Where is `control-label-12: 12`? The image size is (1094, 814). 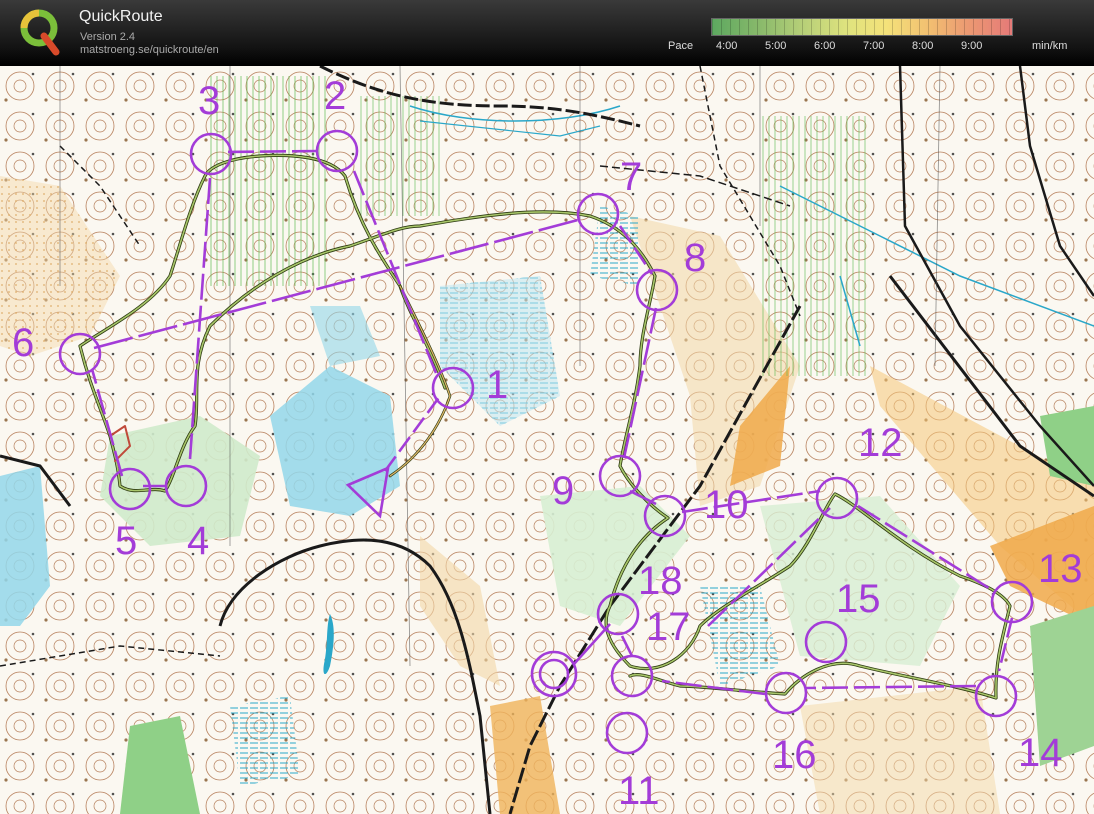 control-label-12: 12 is located at coordinates (880, 443).